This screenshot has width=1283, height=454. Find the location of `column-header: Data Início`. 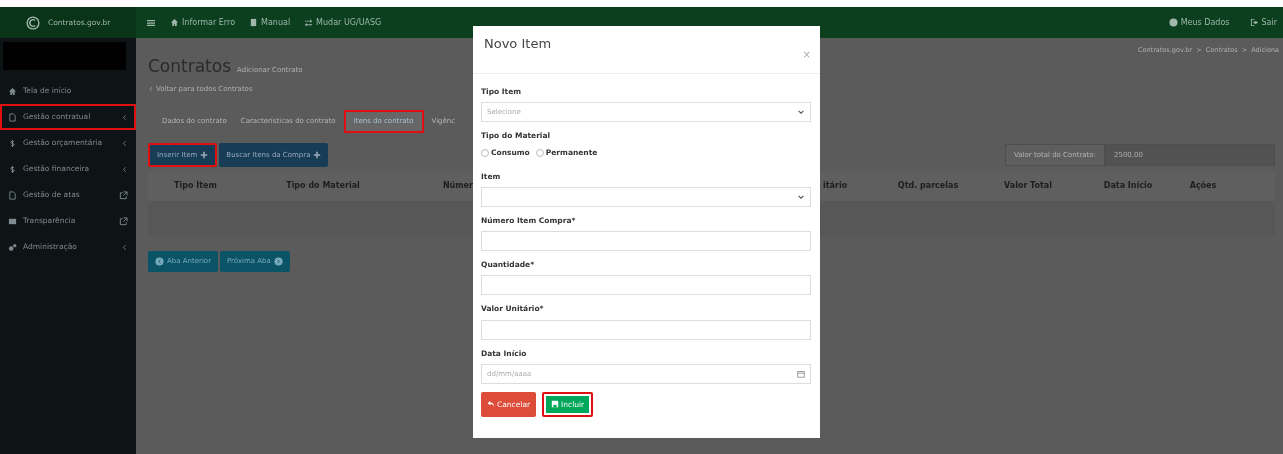

column-header: Data Início is located at coordinates (1128, 186).